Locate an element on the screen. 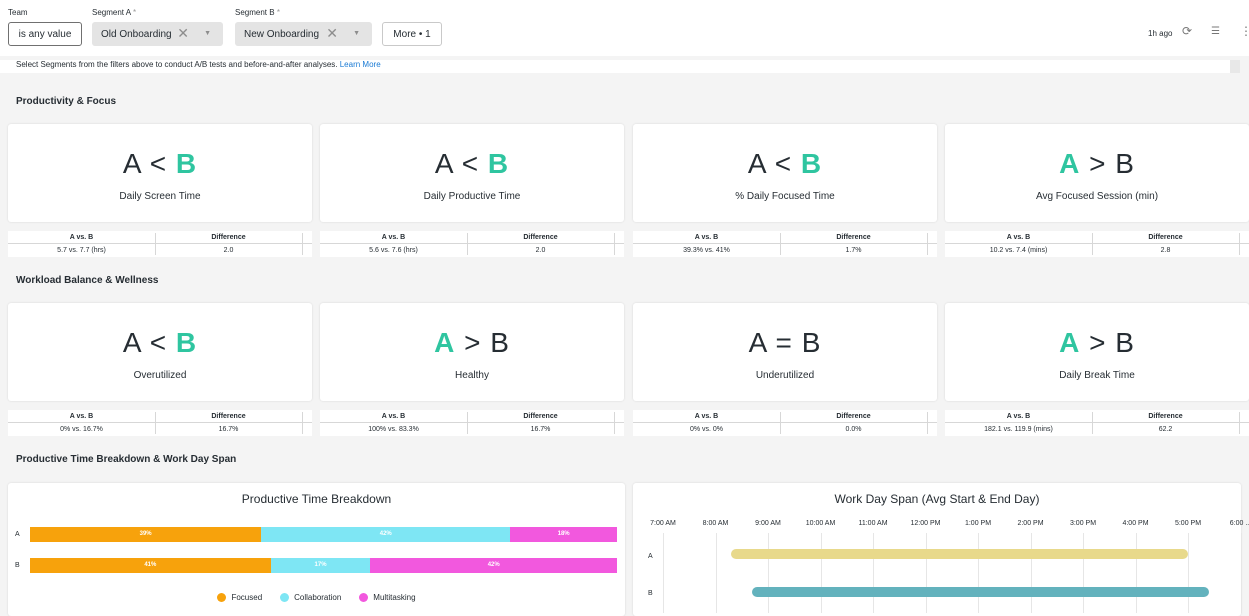 This screenshot has width=1249, height=616. metric-card: A = B Underutilized is located at coordinates (785, 352).